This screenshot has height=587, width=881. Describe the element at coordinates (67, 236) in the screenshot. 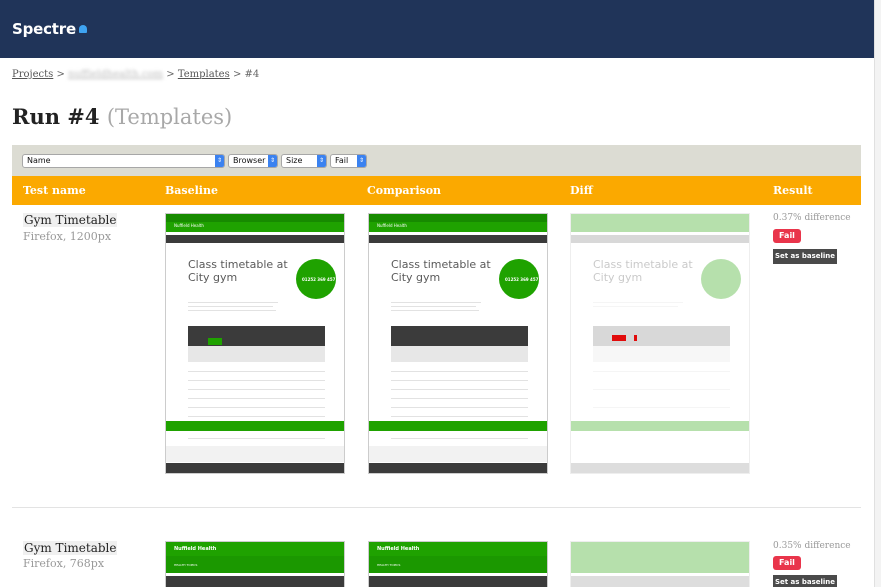

I see `test-environment: Firefox, 1200px` at that location.